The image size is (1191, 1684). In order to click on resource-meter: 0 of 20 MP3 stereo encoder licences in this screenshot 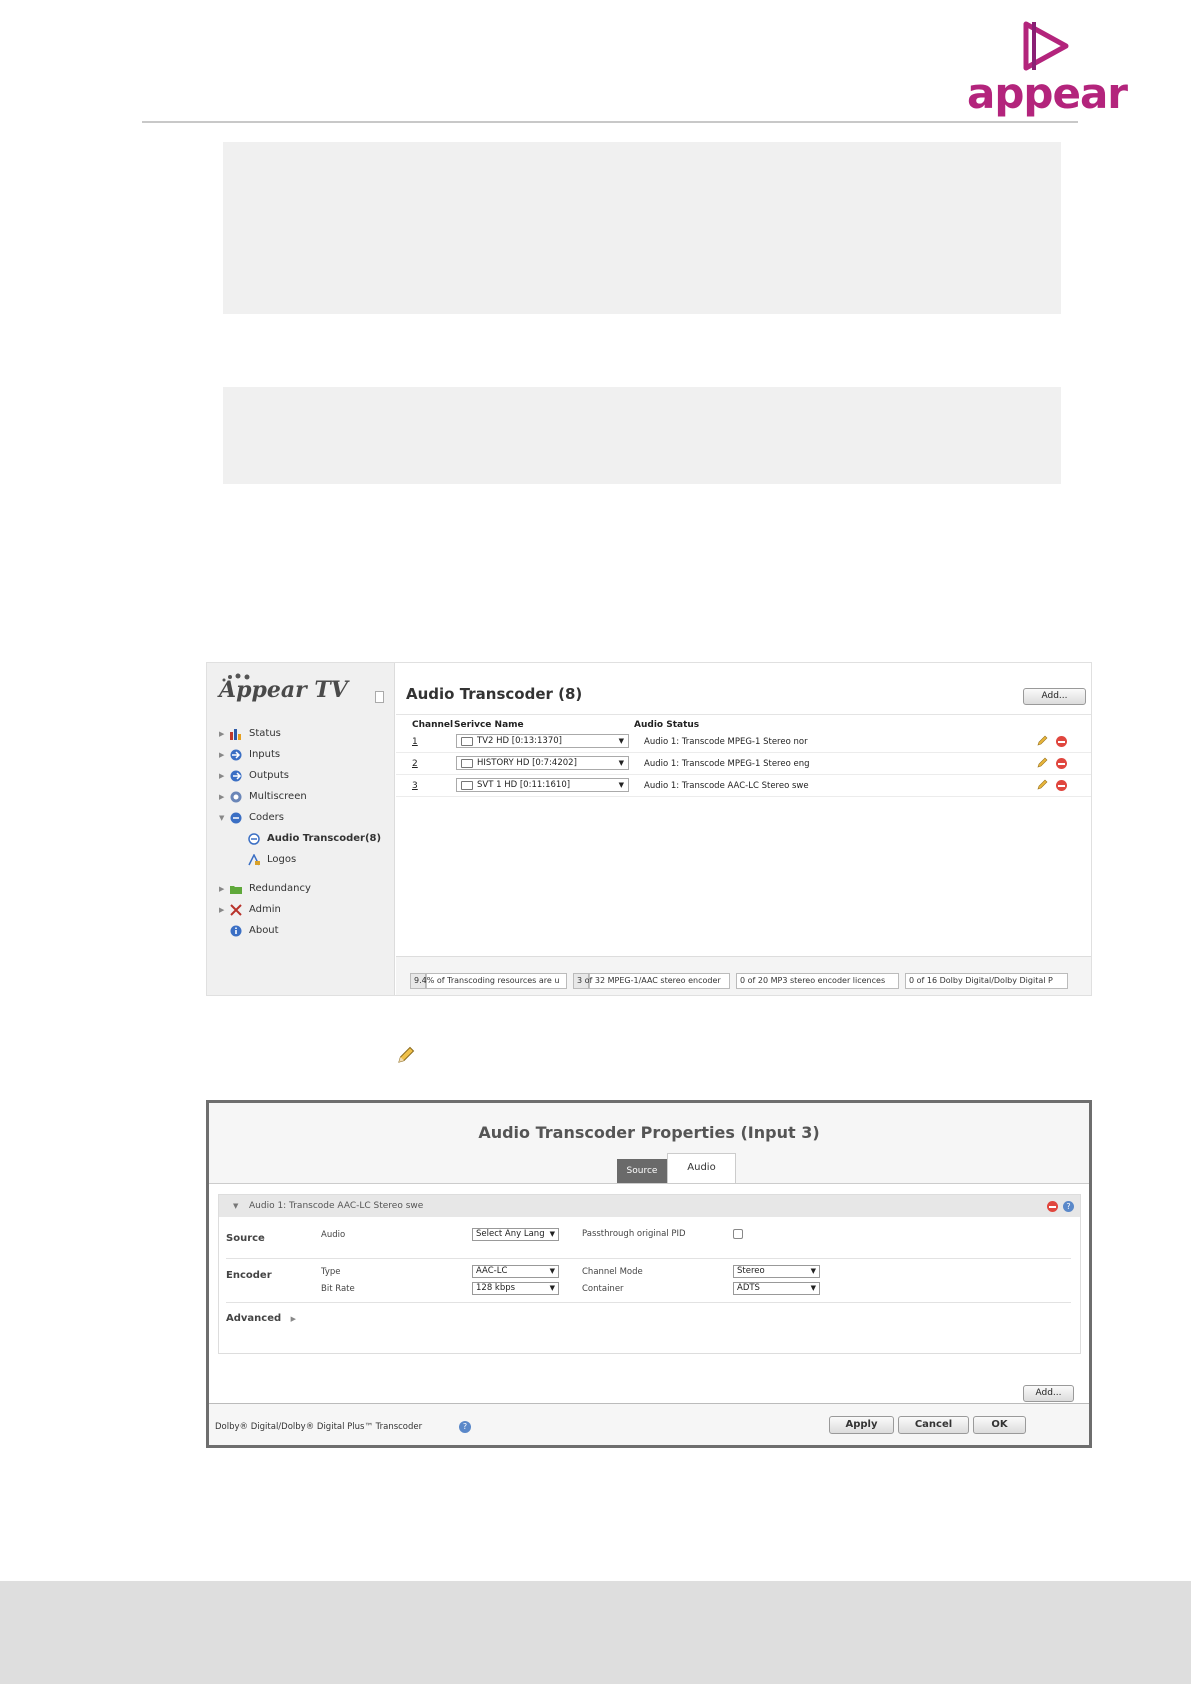, I will do `click(817, 981)`.